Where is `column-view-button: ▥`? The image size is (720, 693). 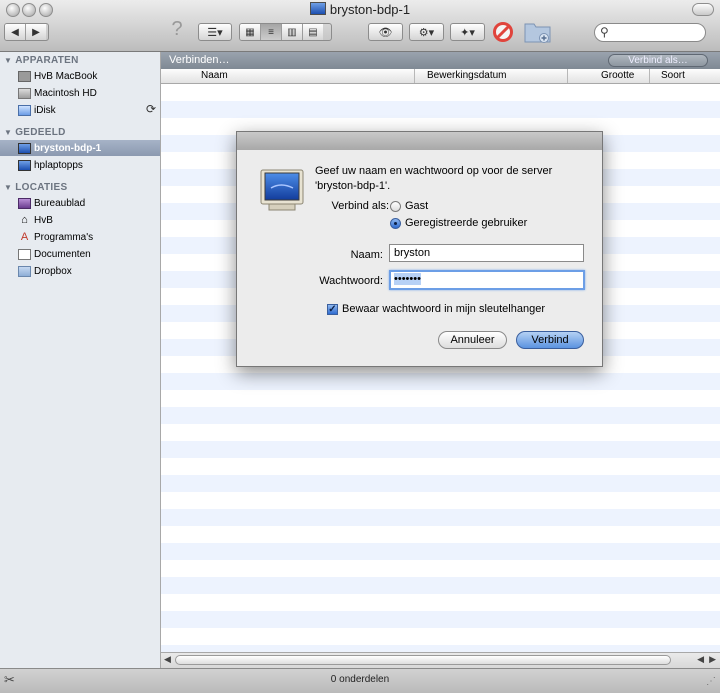
column-view-button: ▥ is located at coordinates (292, 32).